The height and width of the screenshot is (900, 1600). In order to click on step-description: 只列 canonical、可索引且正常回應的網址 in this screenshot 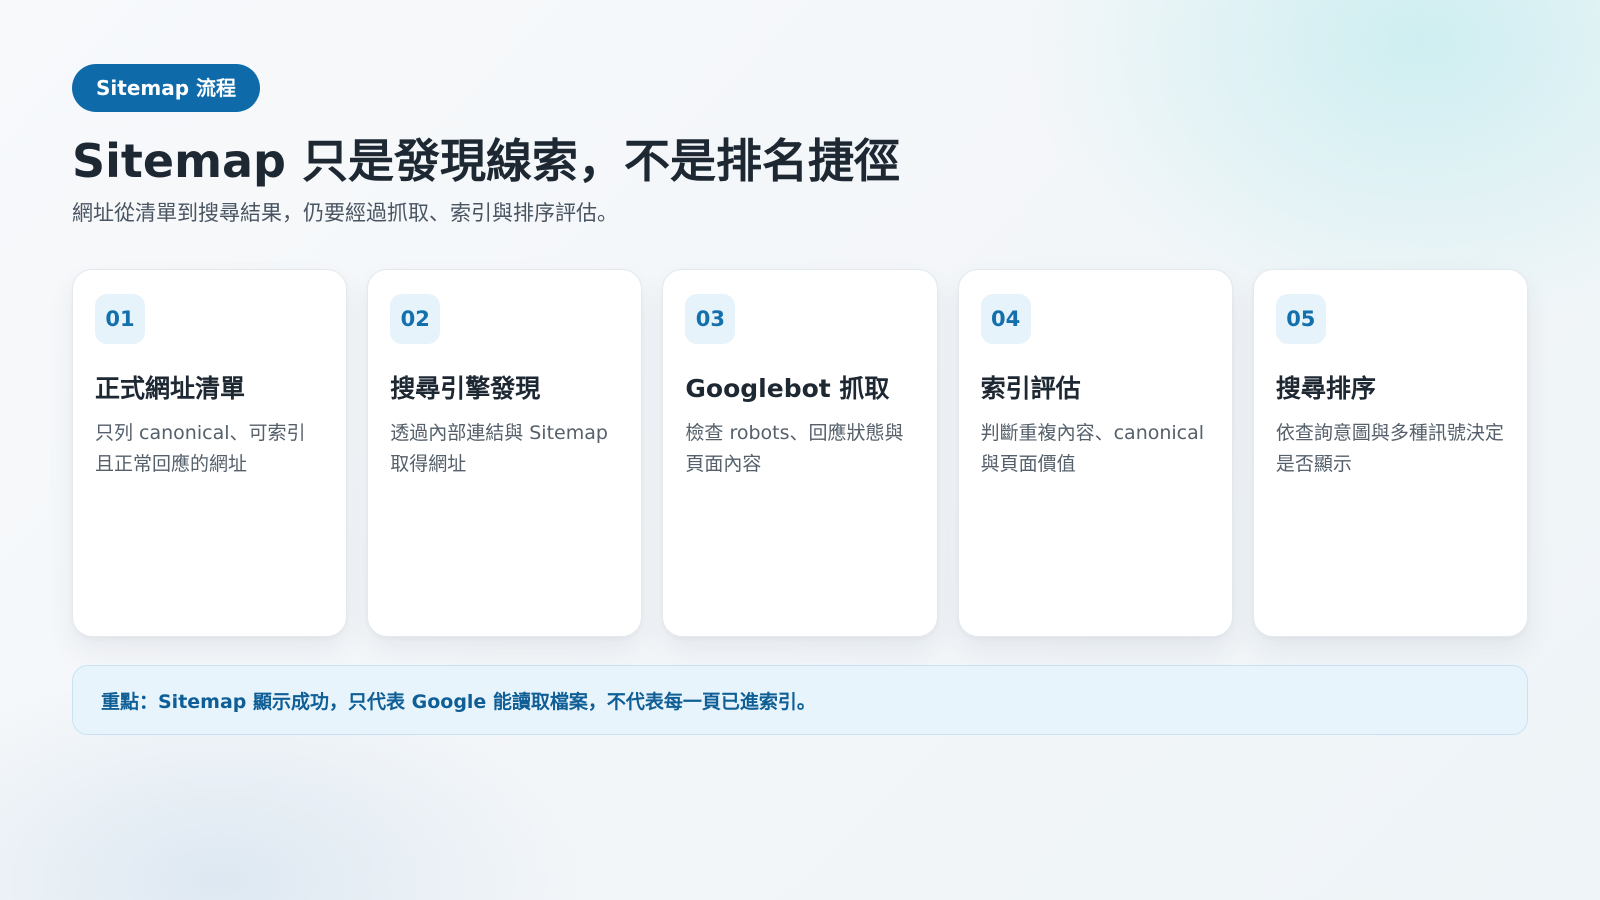, I will do `click(200, 448)`.